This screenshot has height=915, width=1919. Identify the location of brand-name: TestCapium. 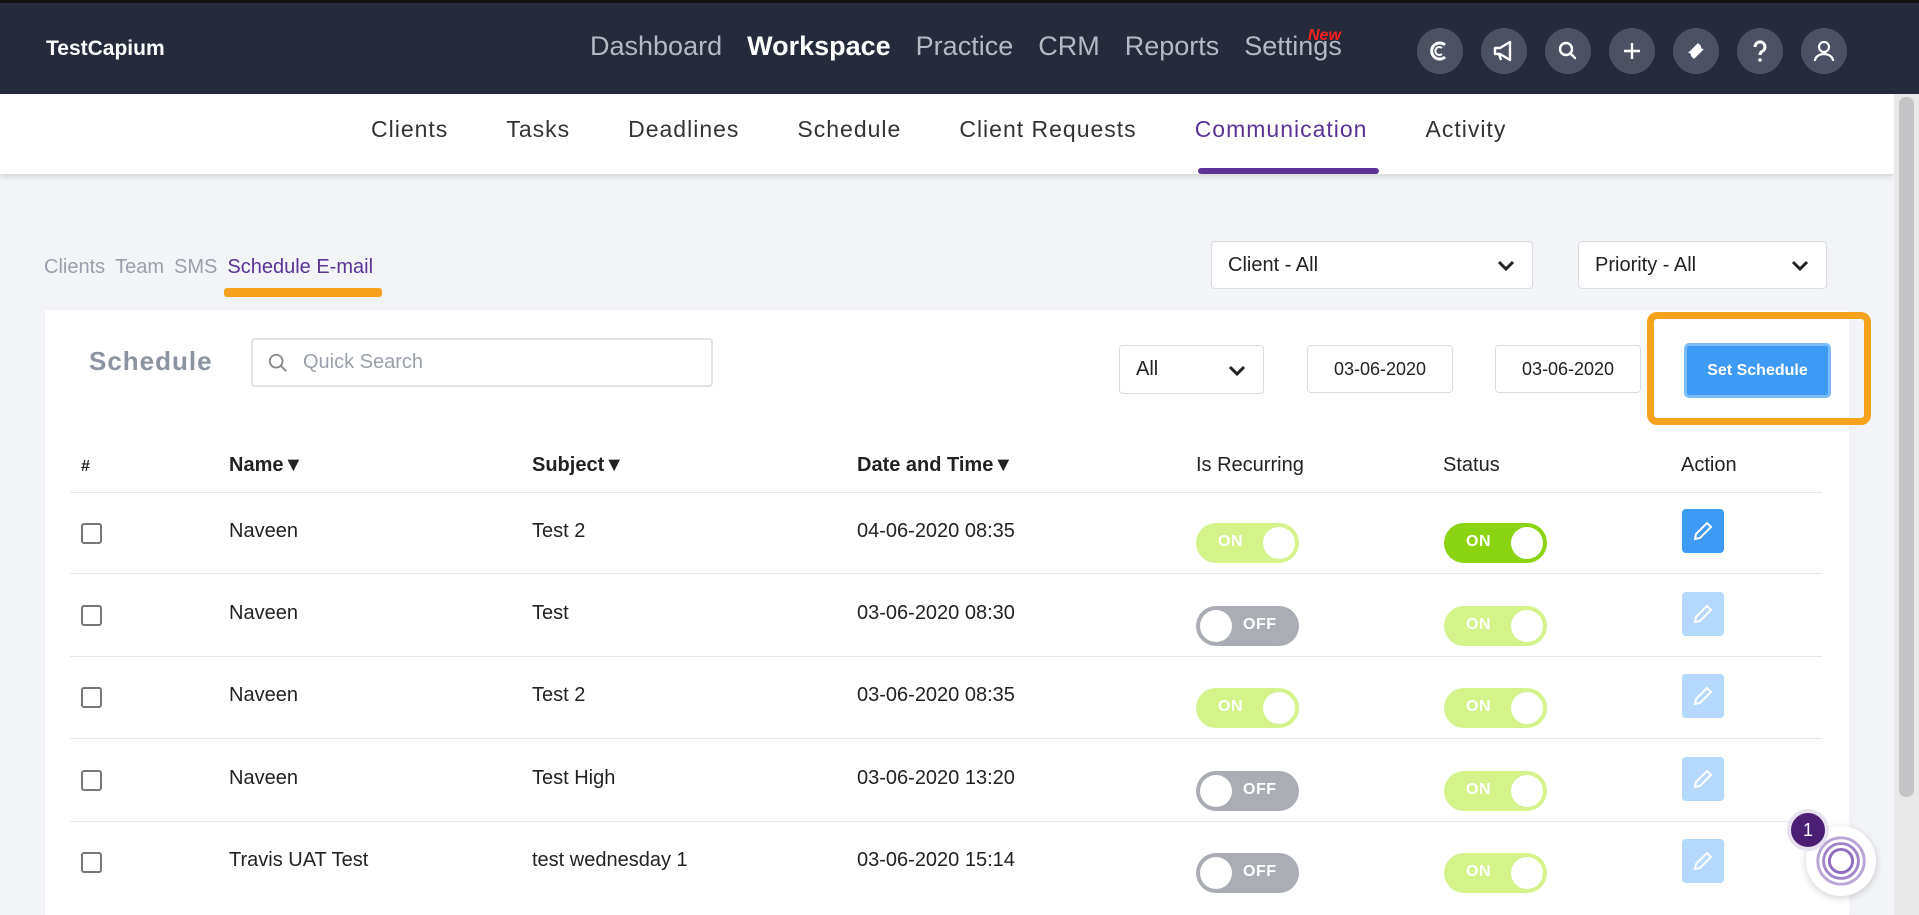
(105, 49).